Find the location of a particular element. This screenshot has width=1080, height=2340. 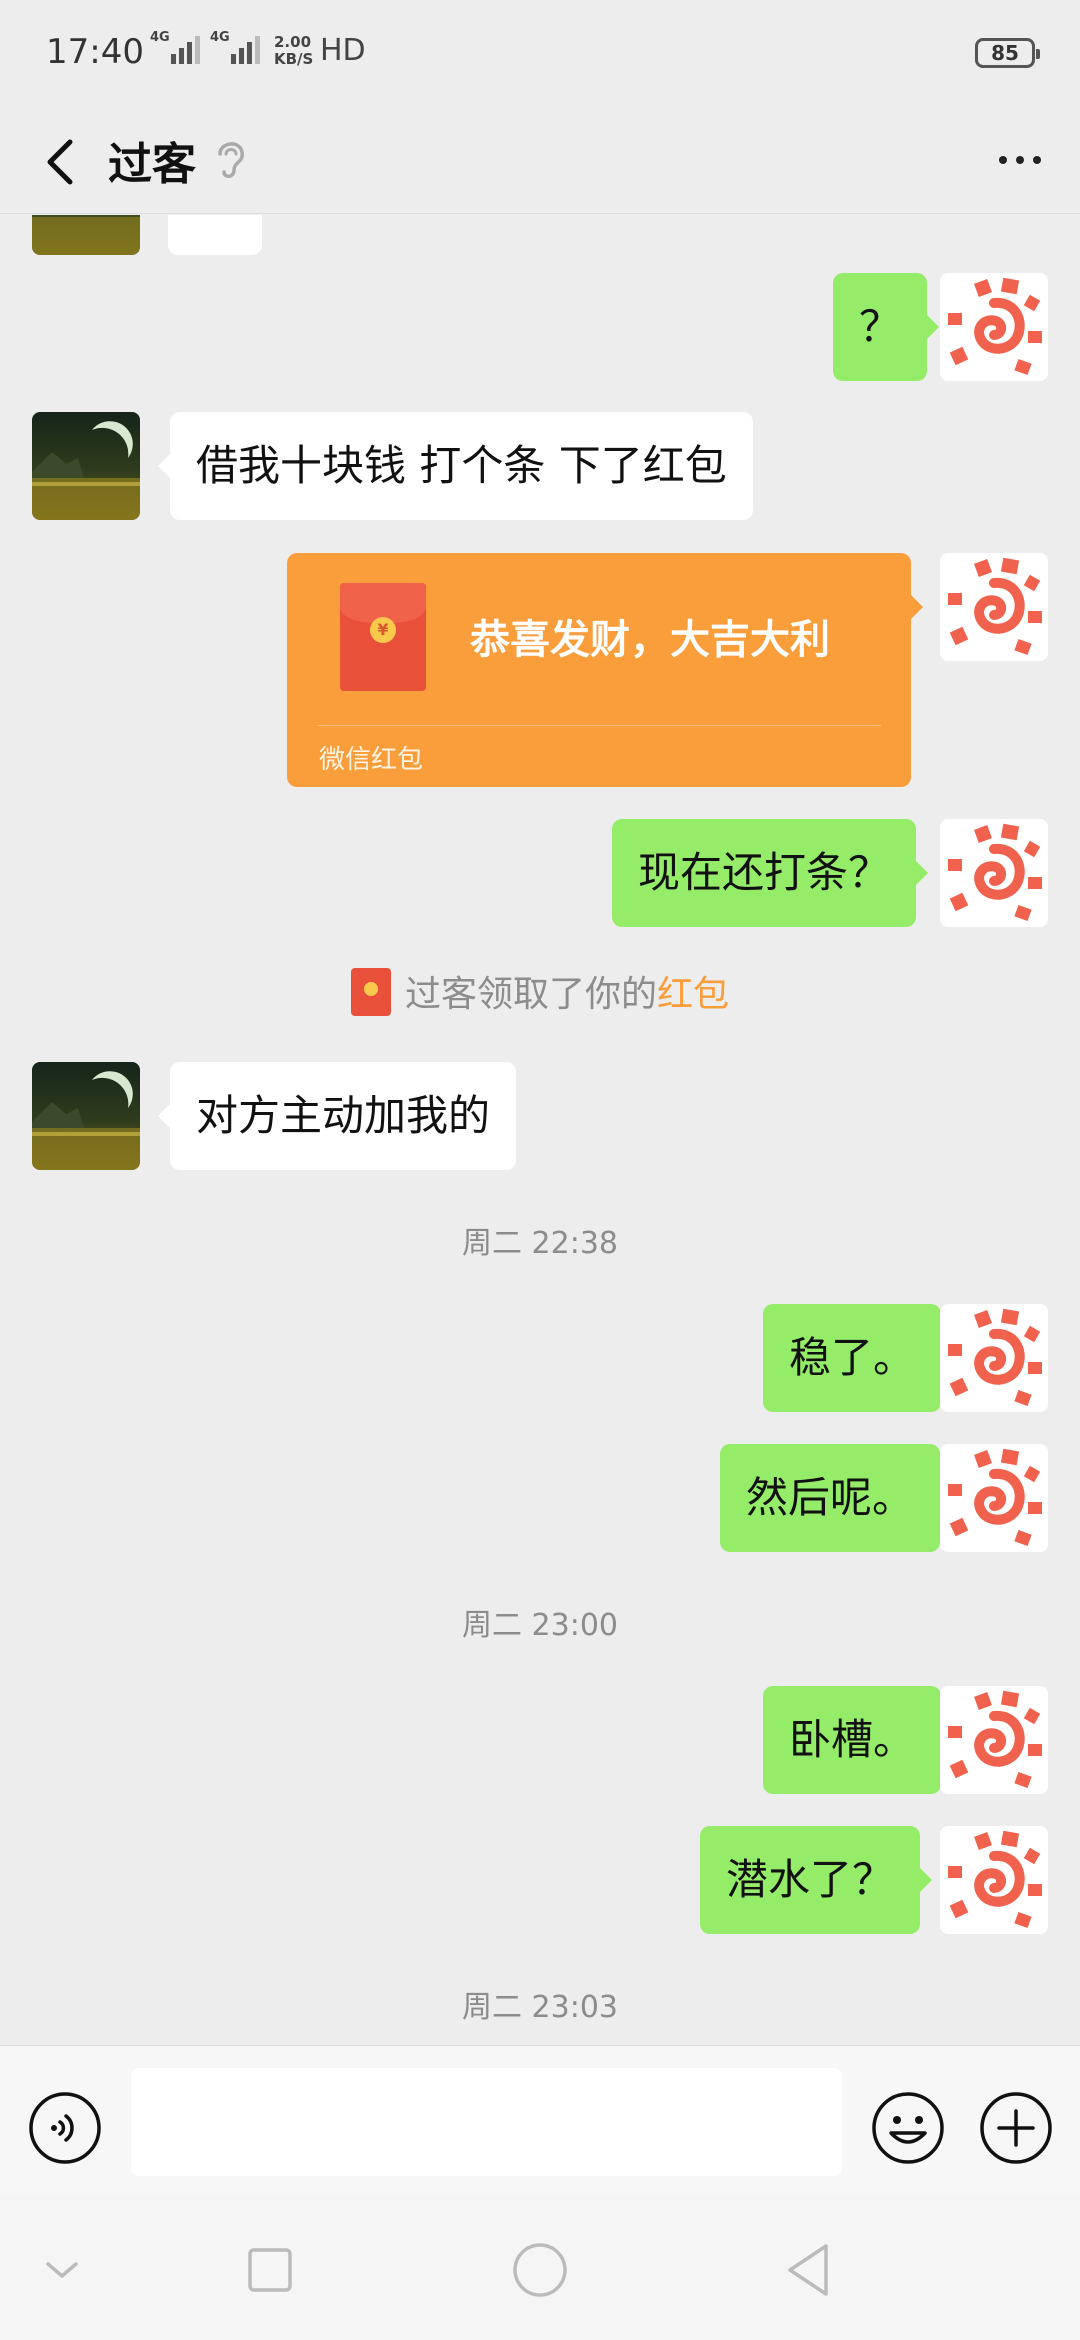

system-nav-bar is located at coordinates (540, 2267).